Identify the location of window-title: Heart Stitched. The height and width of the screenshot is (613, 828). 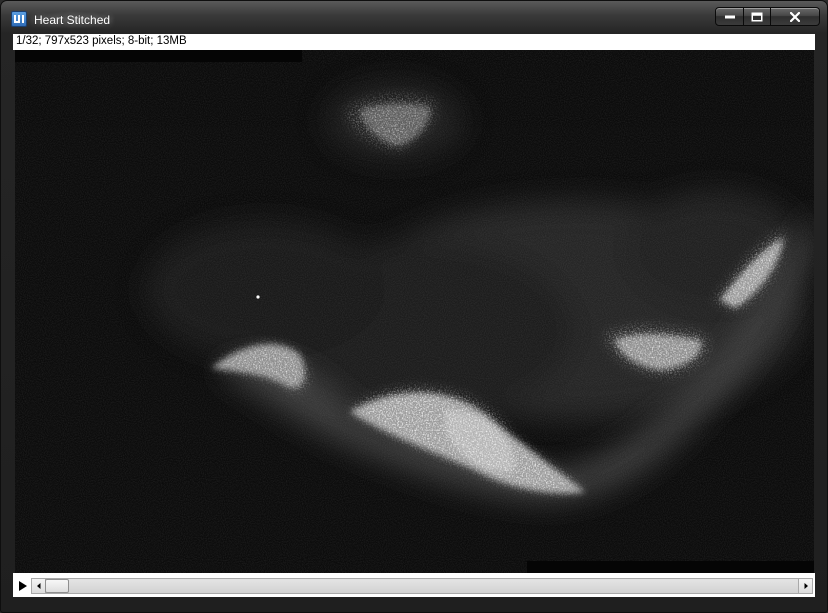
(74, 20).